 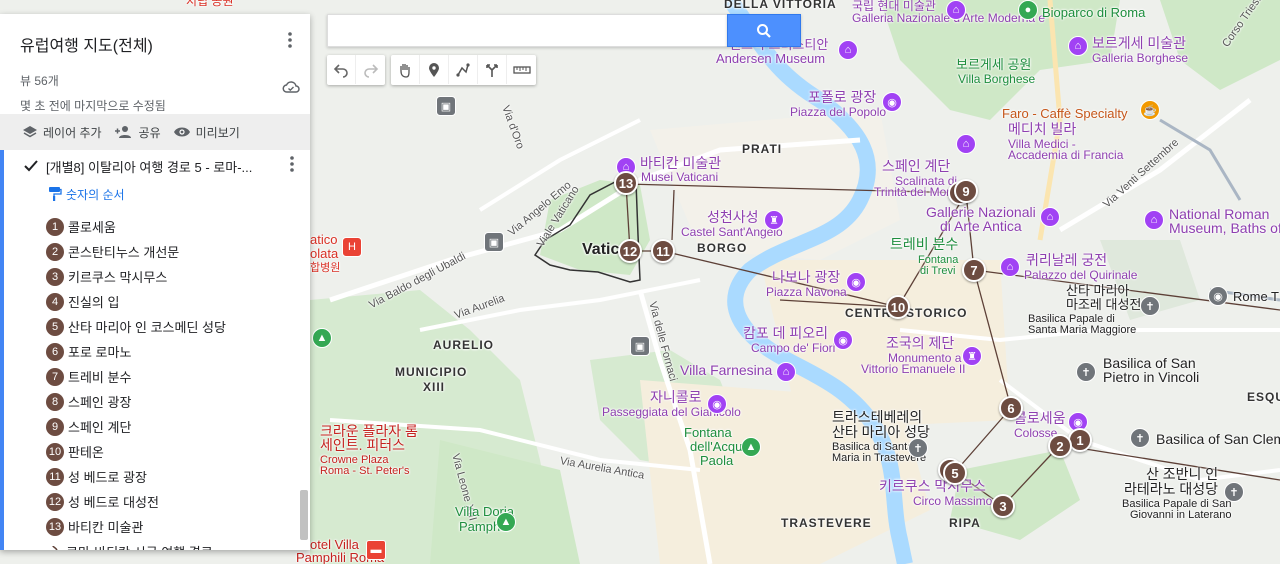 I want to click on panel-action-bar: 레이어 추가 공유 미리보기, so click(x=155, y=132).